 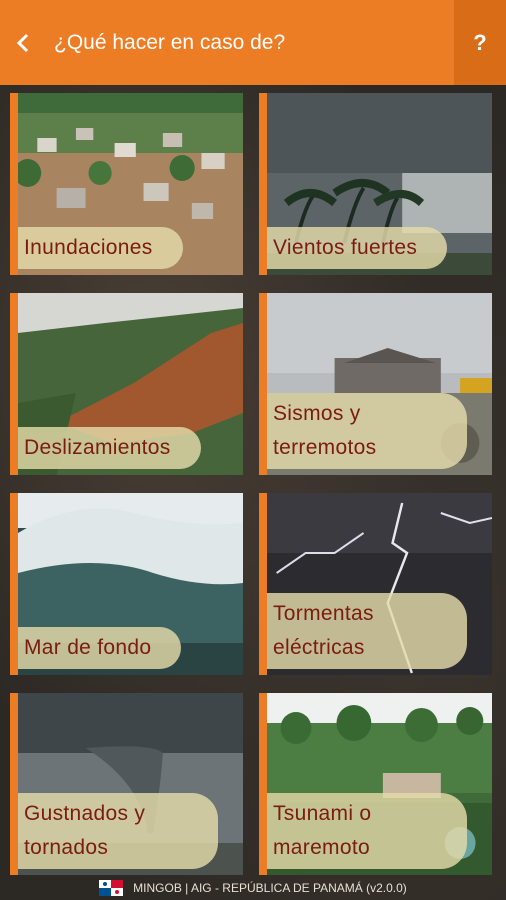 I want to click on card-label: Sismos y terremotos, so click(x=367, y=431).